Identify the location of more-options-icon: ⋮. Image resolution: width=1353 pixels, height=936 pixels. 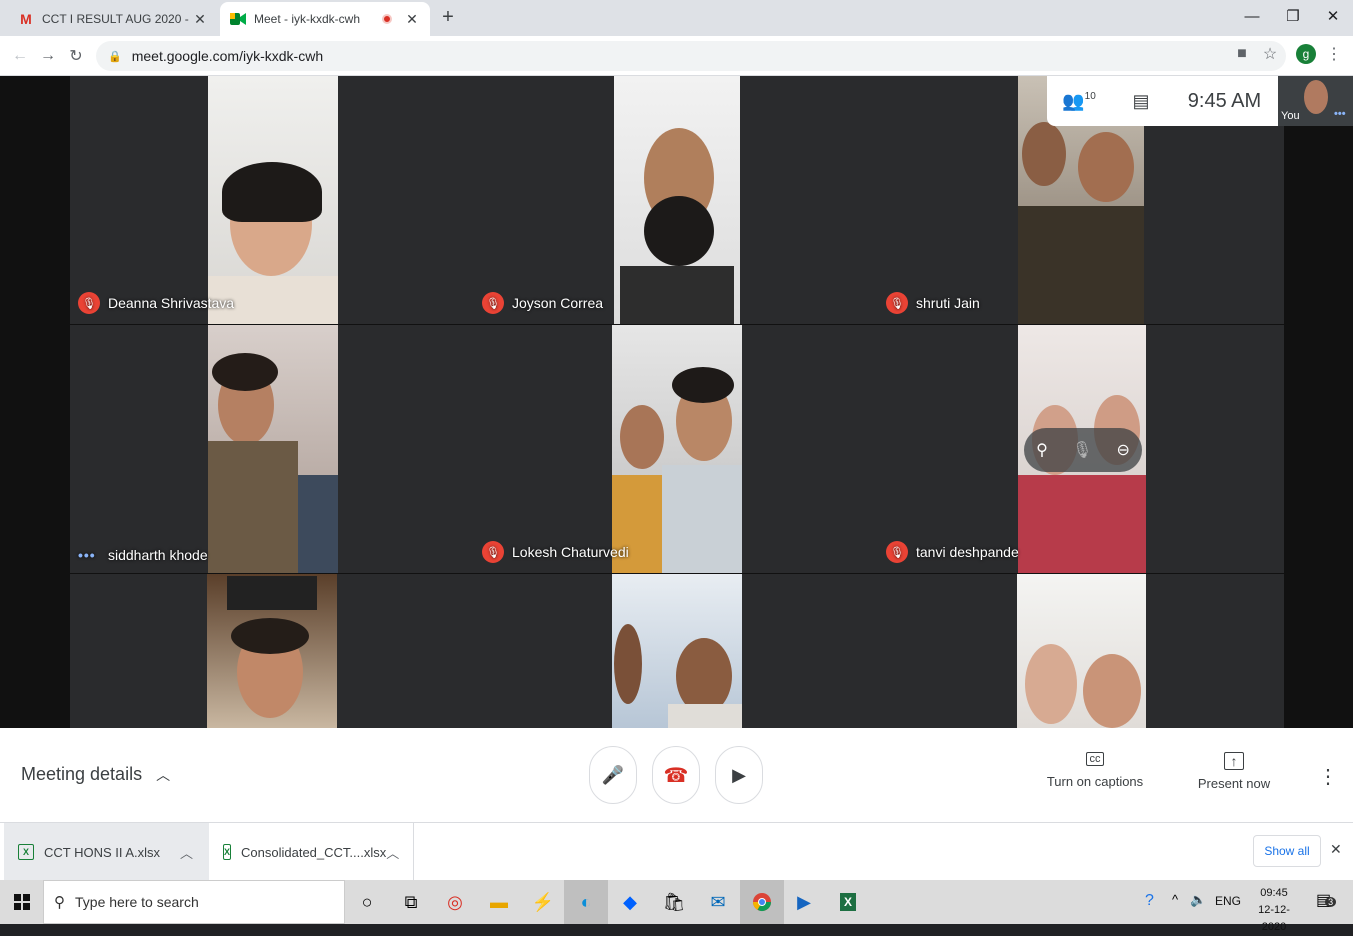
(1328, 776).